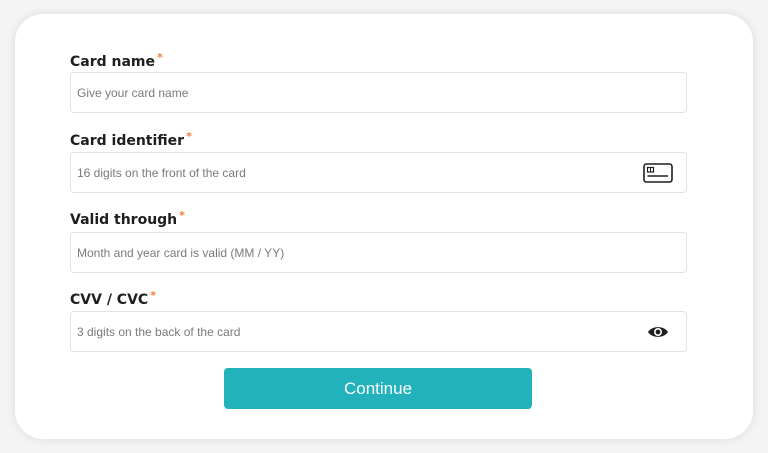 The image size is (768, 453). What do you see at coordinates (658, 173) in the screenshot?
I see `credit-card-icon` at bounding box center [658, 173].